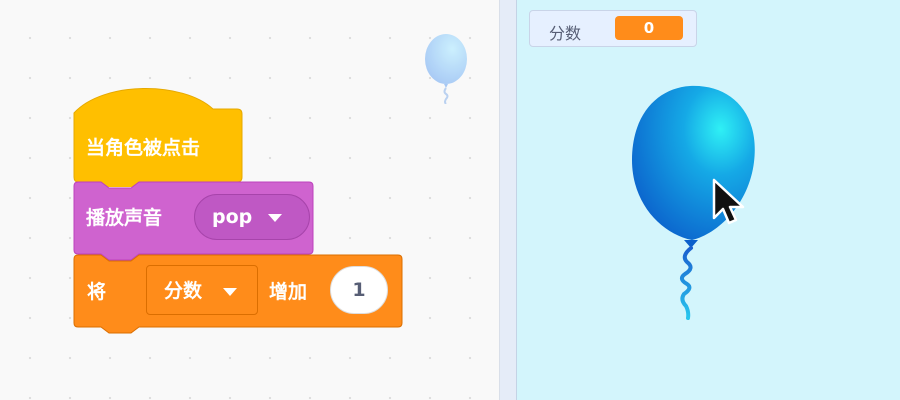 Image resolution: width=900 pixels, height=400 pixels. Describe the element at coordinates (649, 28) in the screenshot. I see `variable-monitor-value: 0` at that location.